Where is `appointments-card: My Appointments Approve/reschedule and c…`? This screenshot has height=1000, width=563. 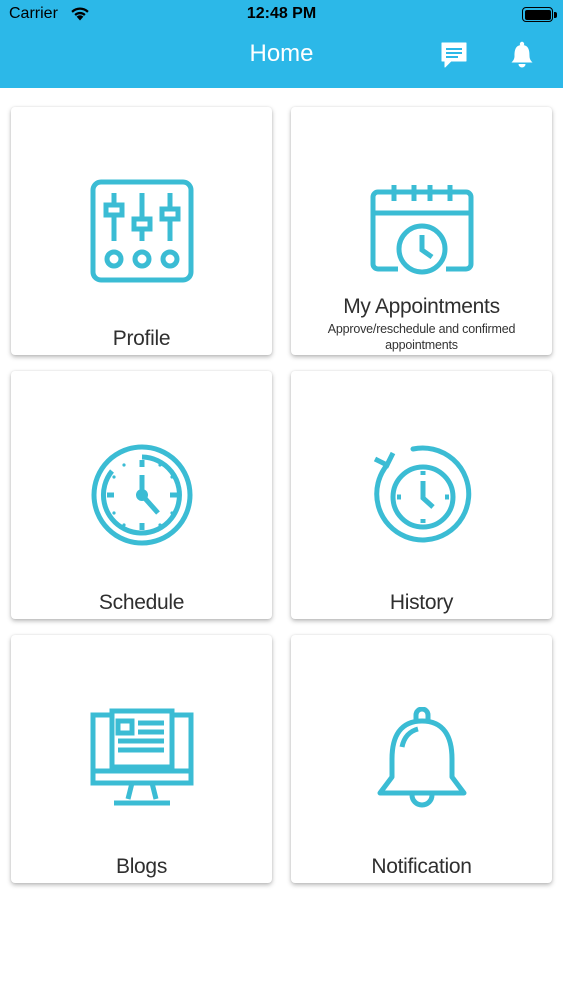
appointments-card: My Appointments Approve/reschedule and c… is located at coordinates (421, 231).